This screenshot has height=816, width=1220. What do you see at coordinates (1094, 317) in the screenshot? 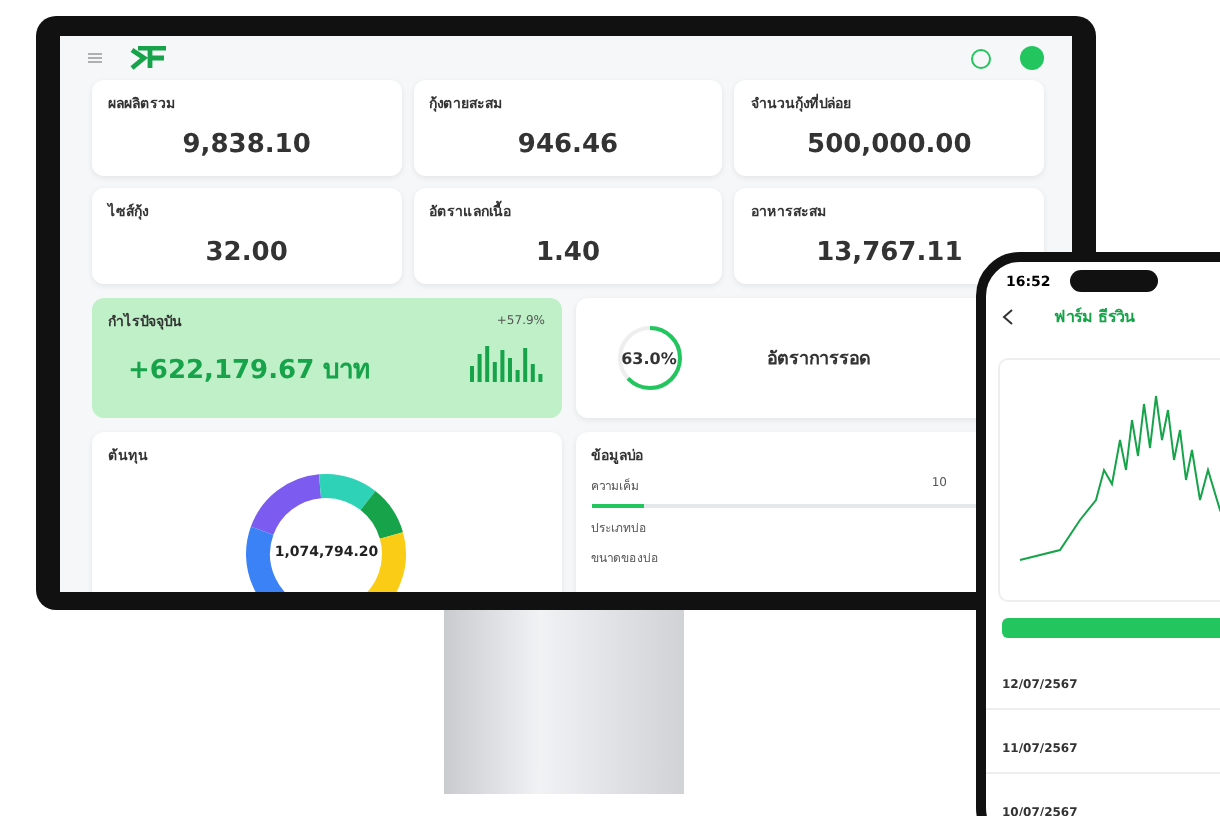
I see `phone-title: ฟาร์ม ธีรวิน` at bounding box center [1094, 317].